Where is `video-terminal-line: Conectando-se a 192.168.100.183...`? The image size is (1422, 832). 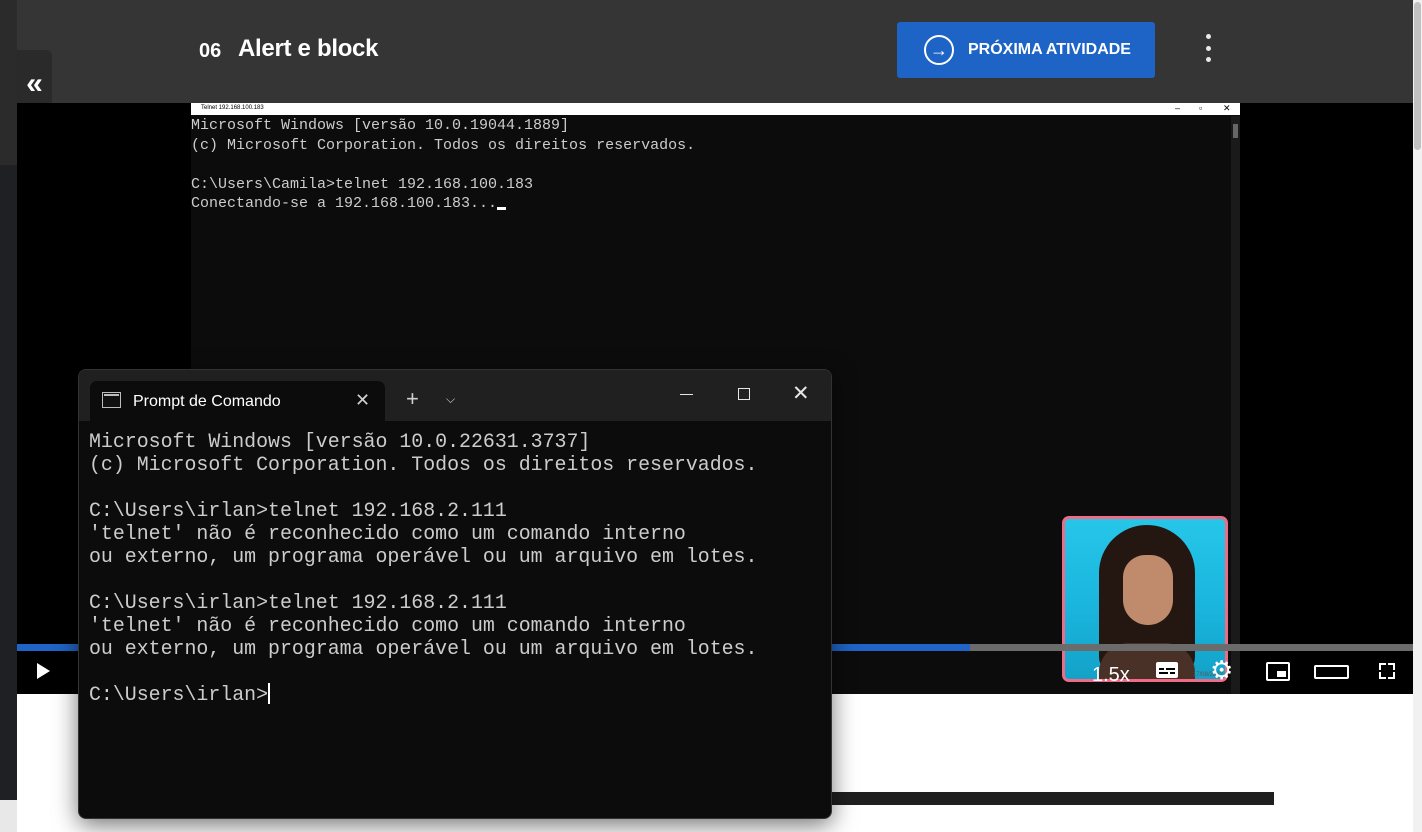 video-terminal-line: Conectando-se a 192.168.100.183... is located at coordinates (443, 204).